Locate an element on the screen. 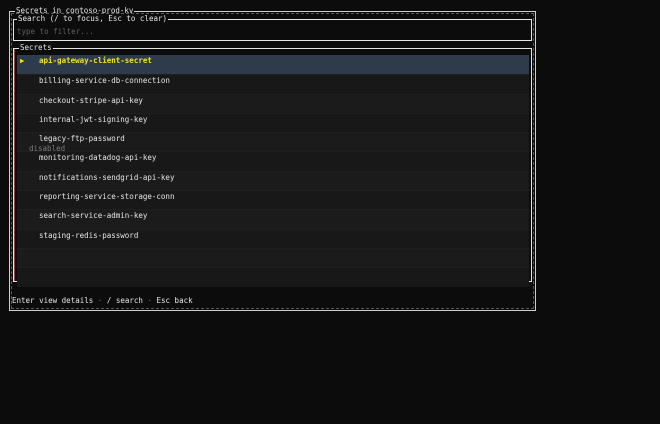 The height and width of the screenshot is (424, 660). secret-name: search-service-admin-key is located at coordinates (93, 216).